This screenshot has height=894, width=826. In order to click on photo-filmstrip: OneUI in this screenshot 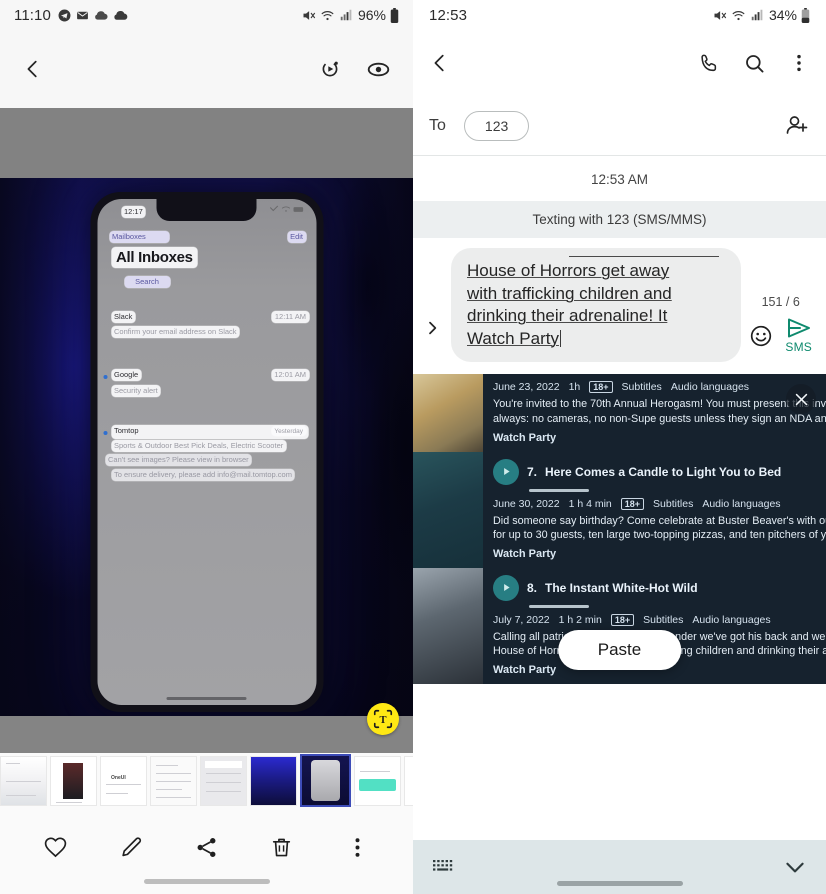, I will do `click(206, 780)`.